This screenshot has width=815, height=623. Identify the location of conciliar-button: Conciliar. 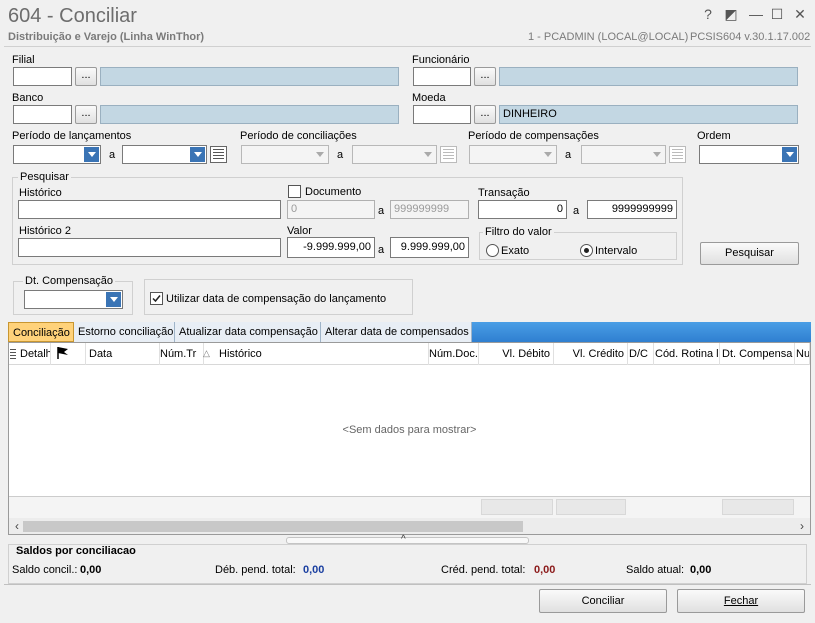
(603, 601).